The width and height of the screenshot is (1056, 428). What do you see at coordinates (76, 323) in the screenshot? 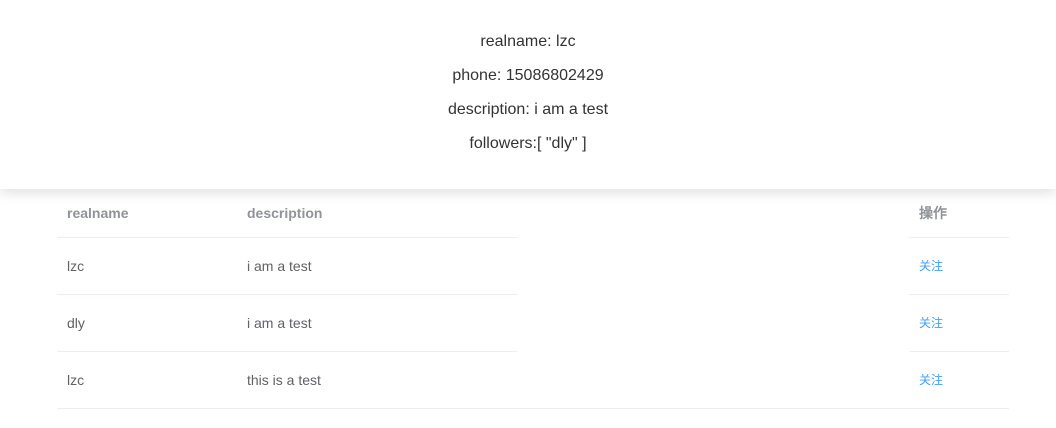
I see `cell-realname: dly` at bounding box center [76, 323].